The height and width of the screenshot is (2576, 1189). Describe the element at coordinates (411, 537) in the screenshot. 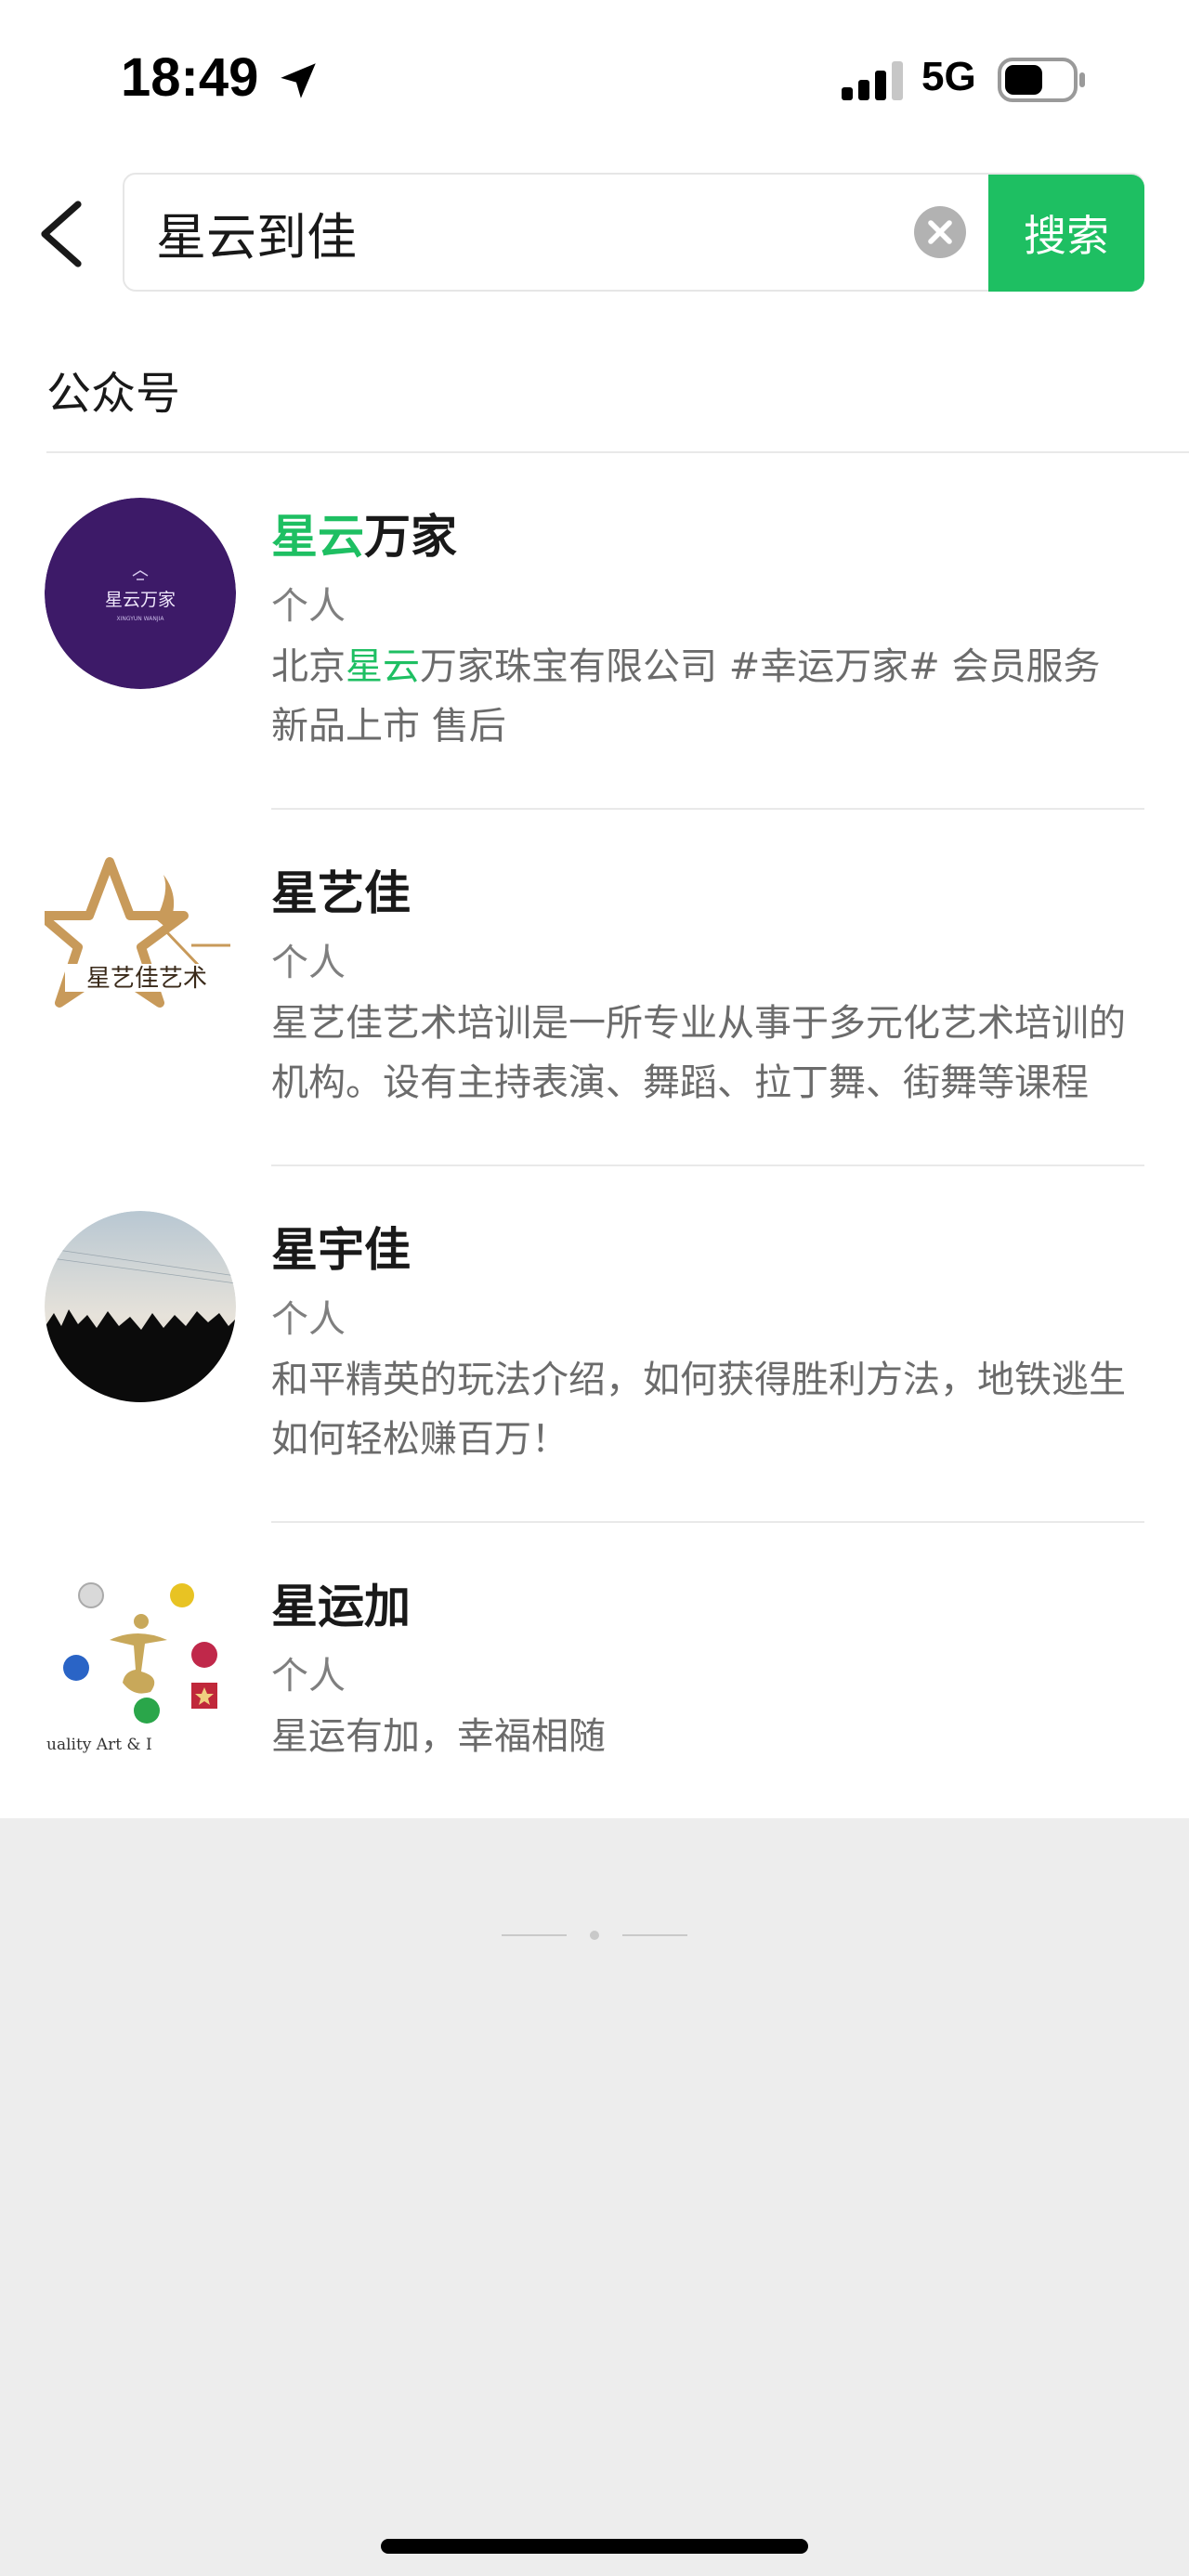

I see `title-rest: 万家` at that location.